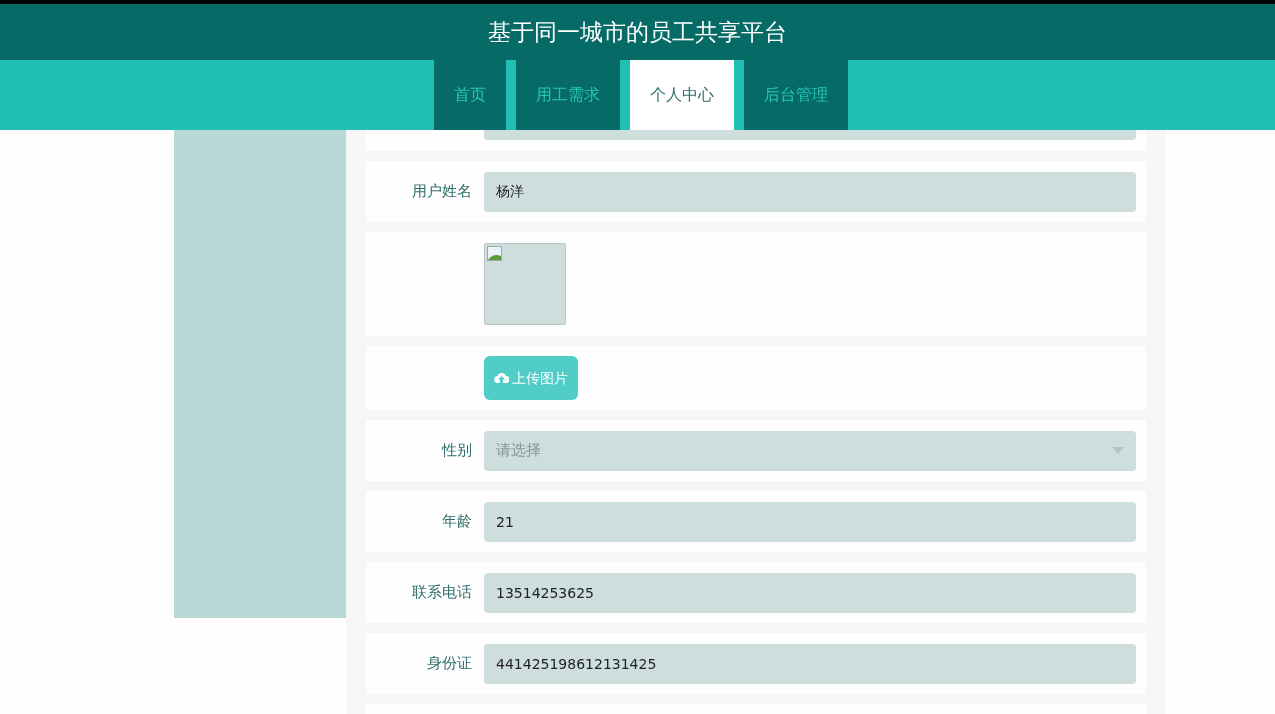 The height and width of the screenshot is (714, 1275). I want to click on site-title: 基于同一城市的员工共享平台, so click(637, 32).